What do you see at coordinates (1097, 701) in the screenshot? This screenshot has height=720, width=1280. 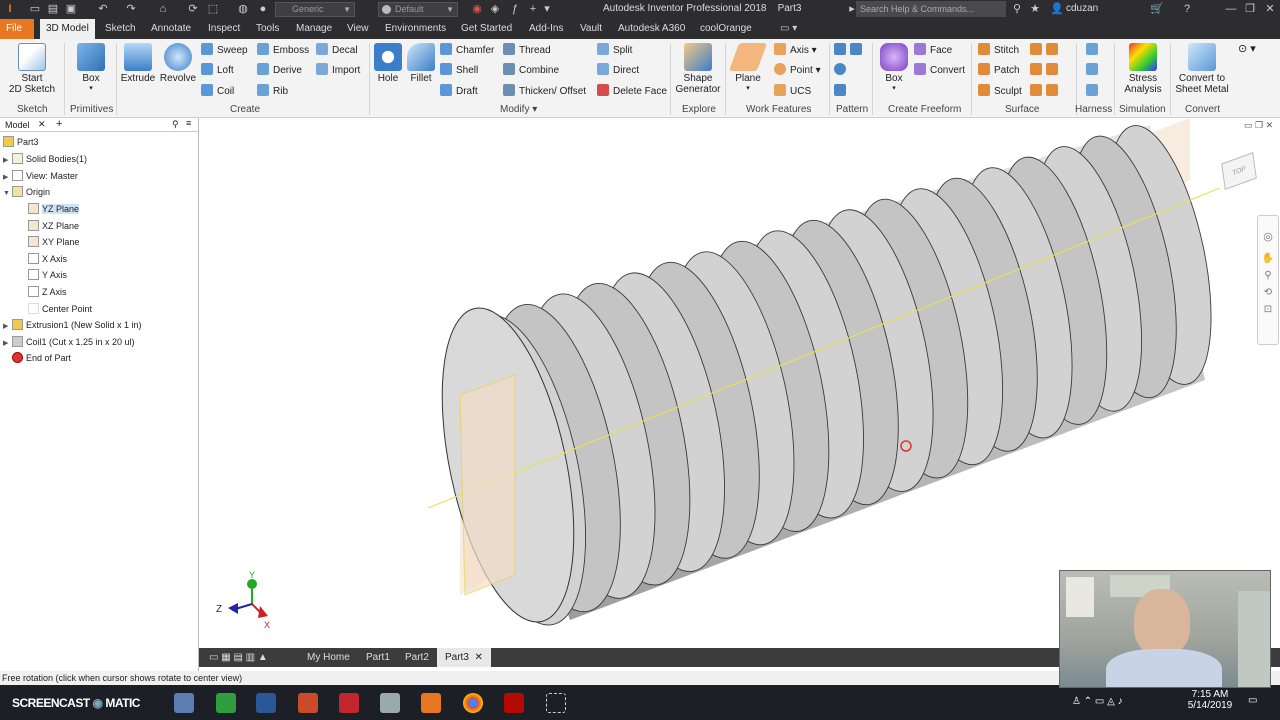 I see `tray-icons: ♙ ⌃ ▭ ◬ ♪` at bounding box center [1097, 701].